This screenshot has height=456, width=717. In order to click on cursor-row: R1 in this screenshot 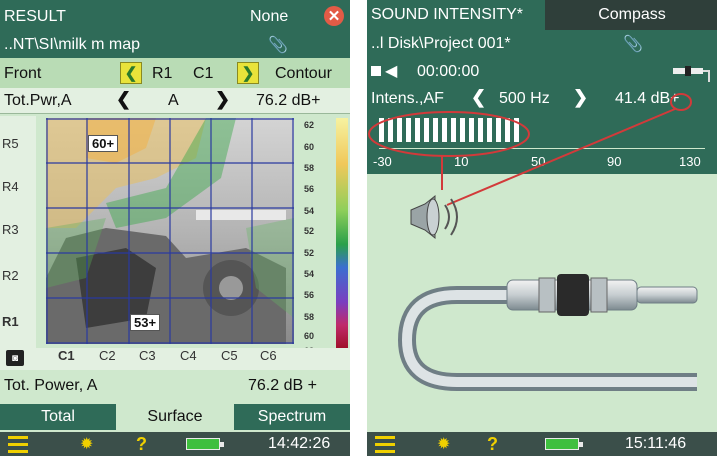, I will do `click(162, 73)`.